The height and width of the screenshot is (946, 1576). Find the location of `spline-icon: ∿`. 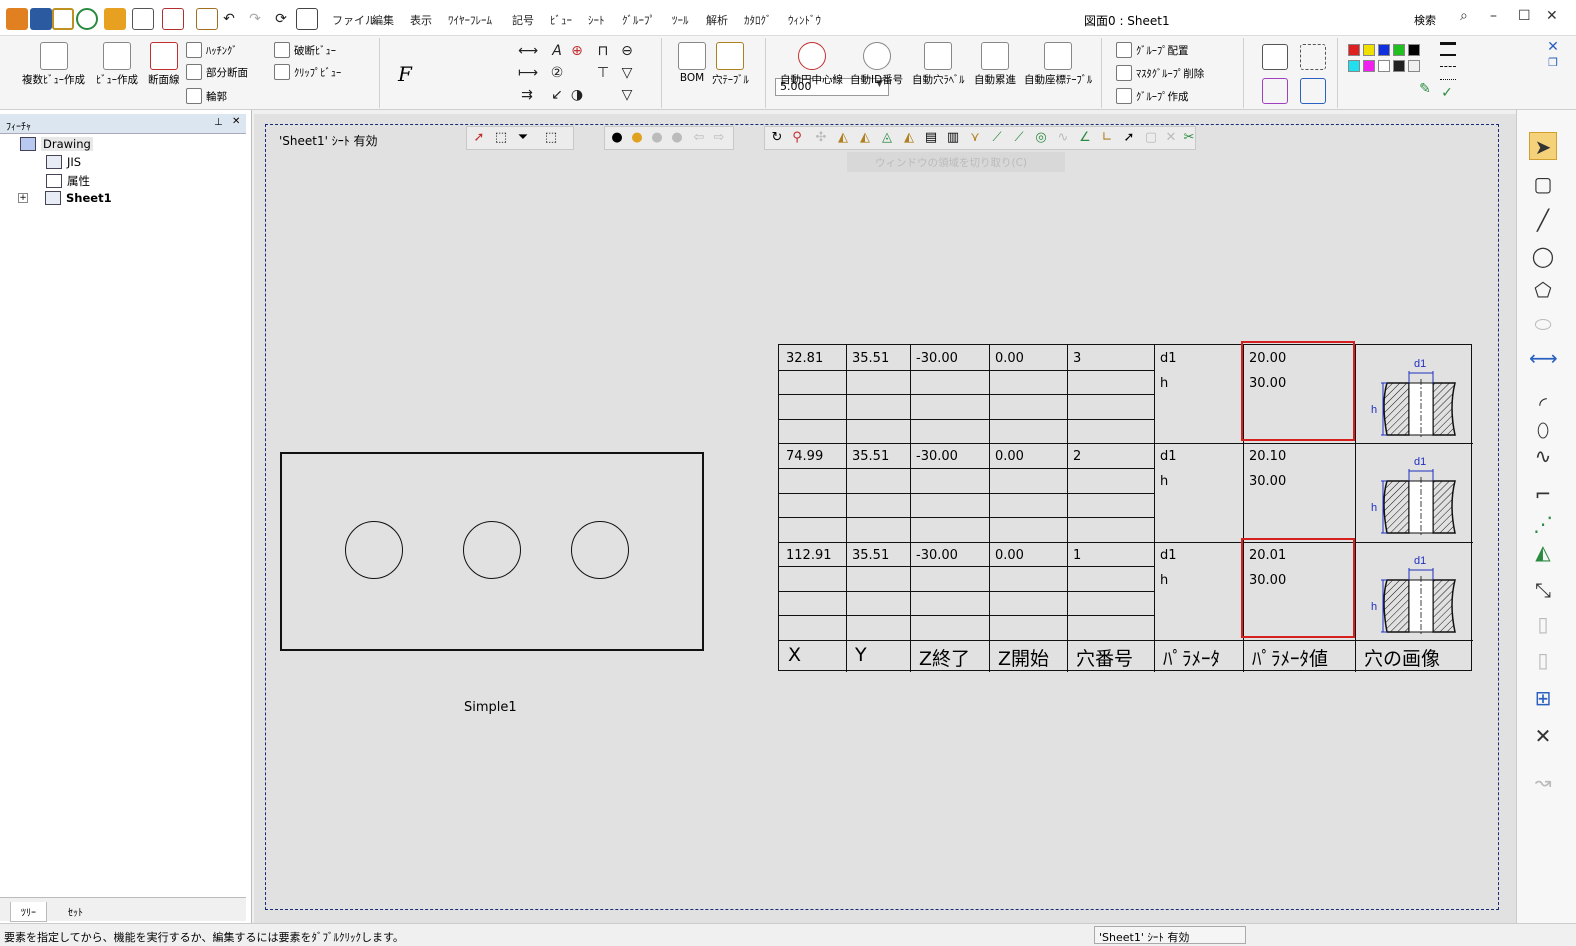

spline-icon: ∿ is located at coordinates (1543, 456).